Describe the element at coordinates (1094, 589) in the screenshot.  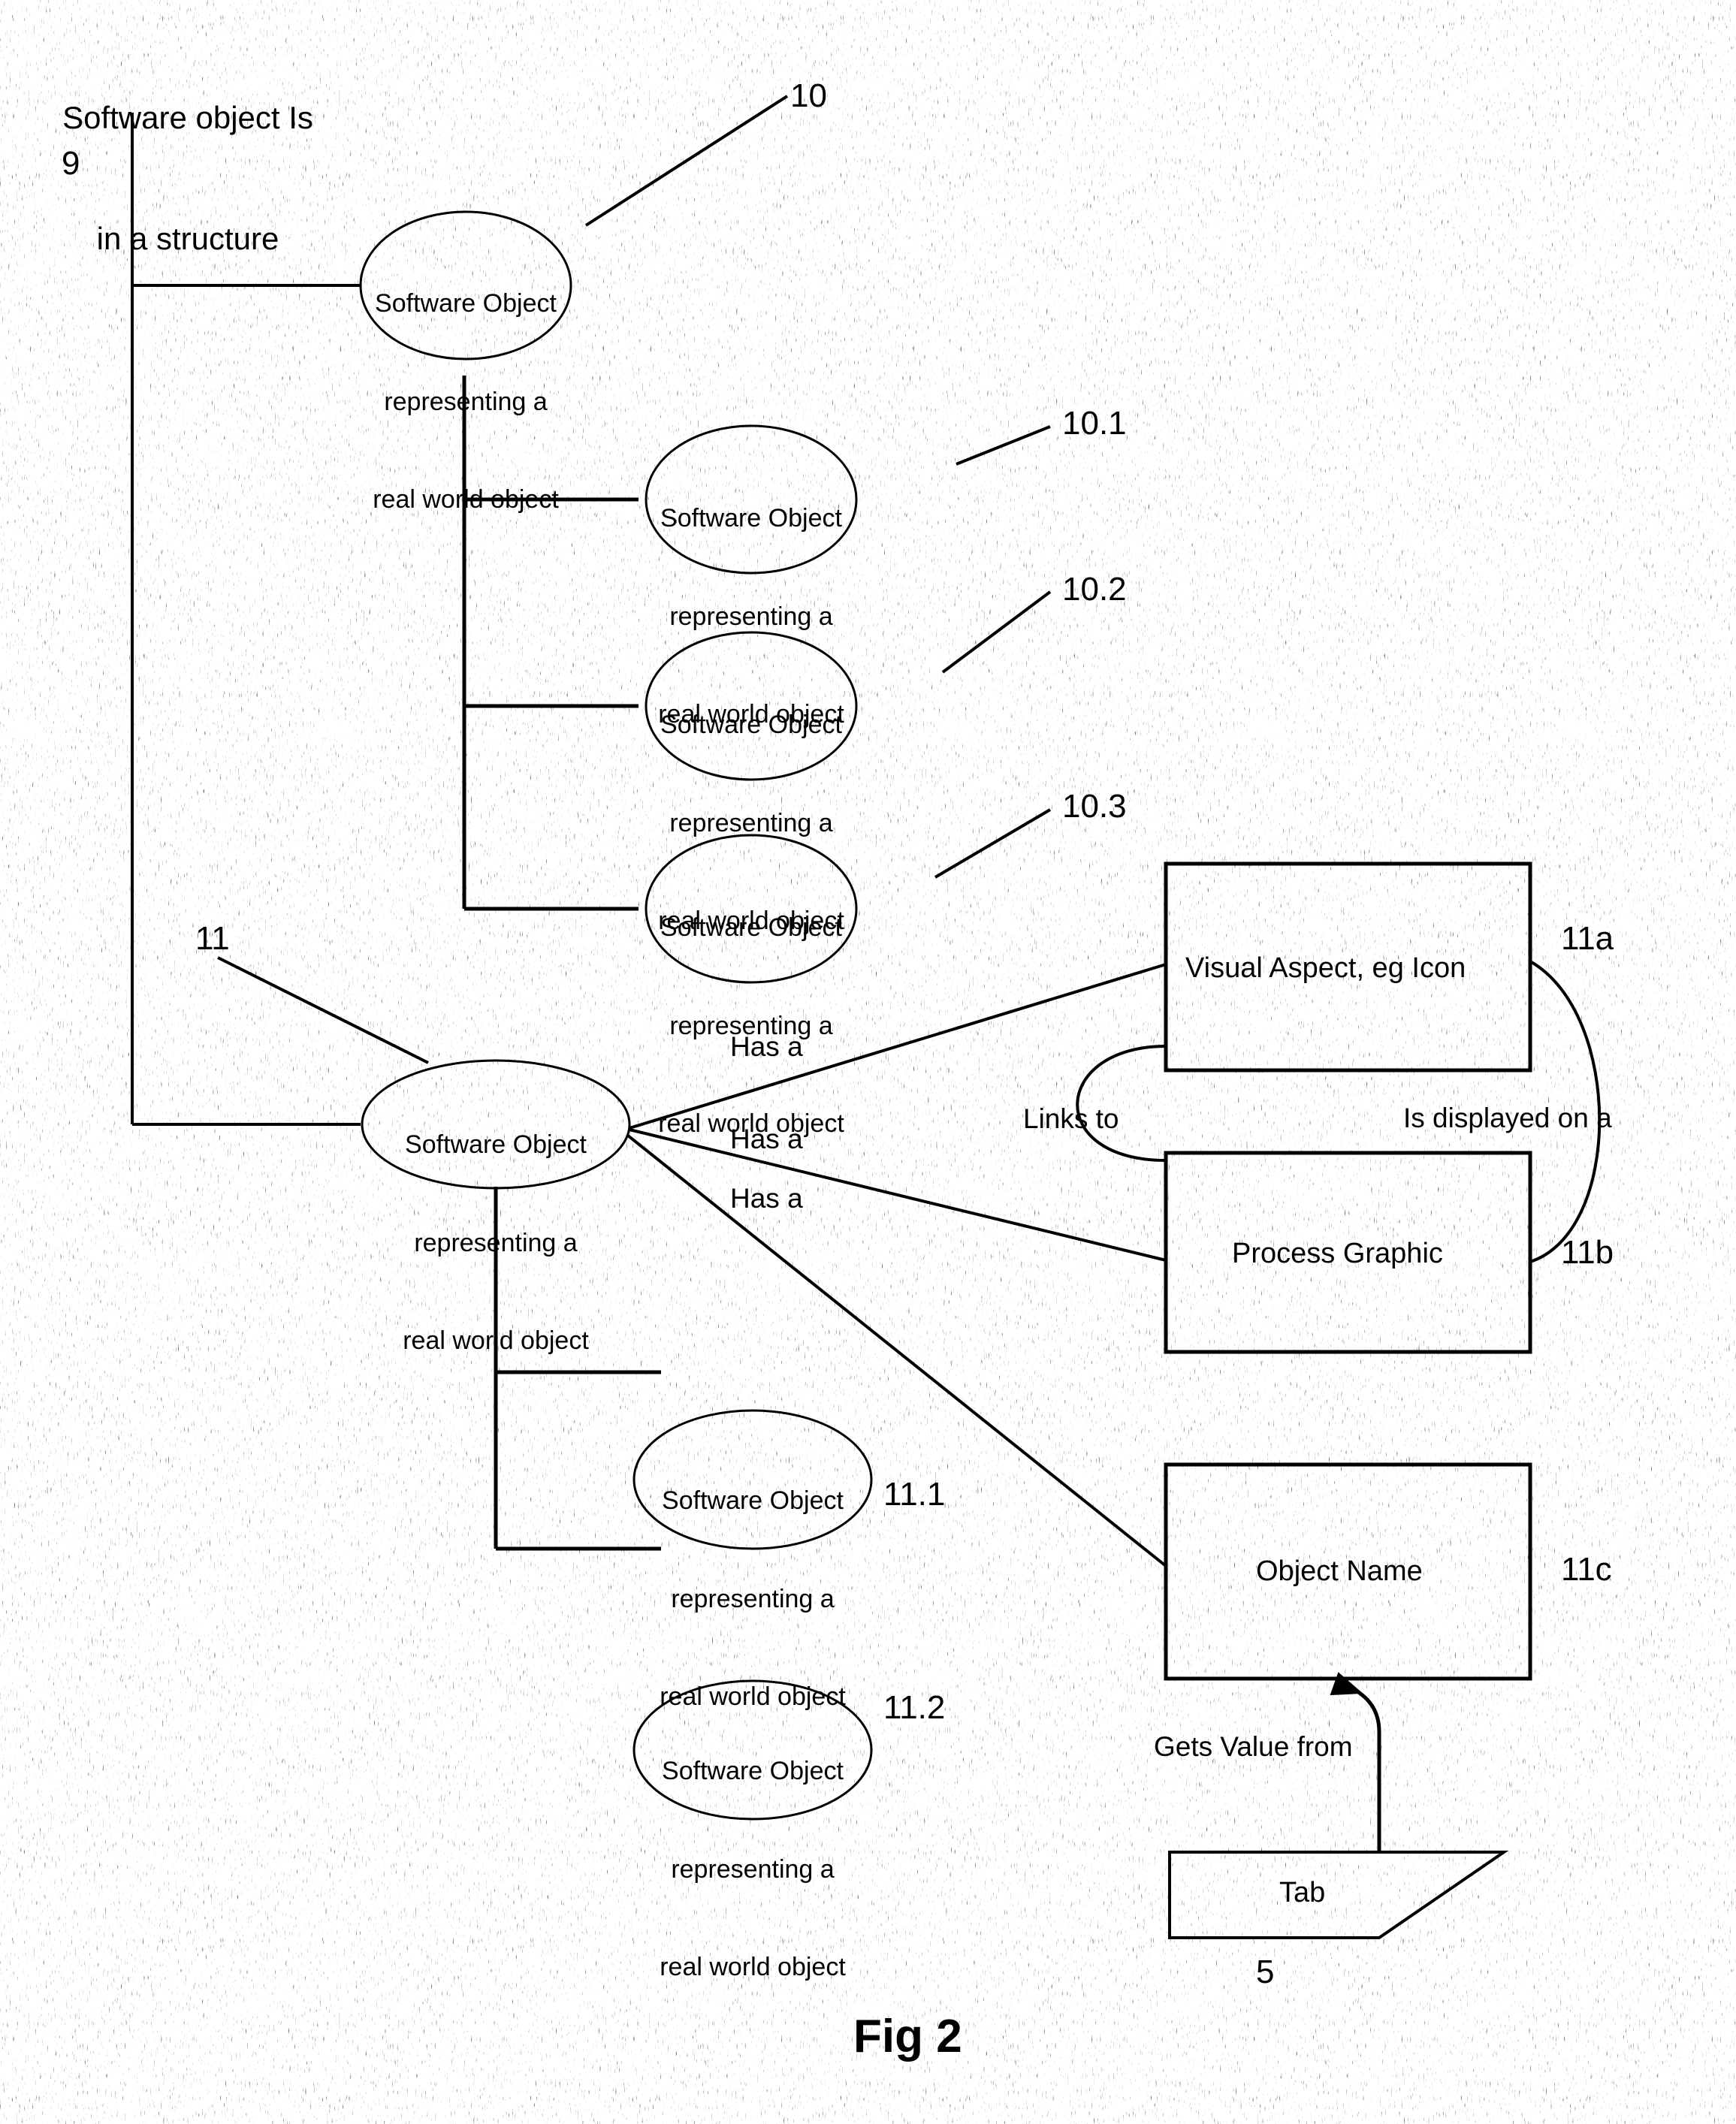
I see `ref-label-10-2: 10.2` at that location.